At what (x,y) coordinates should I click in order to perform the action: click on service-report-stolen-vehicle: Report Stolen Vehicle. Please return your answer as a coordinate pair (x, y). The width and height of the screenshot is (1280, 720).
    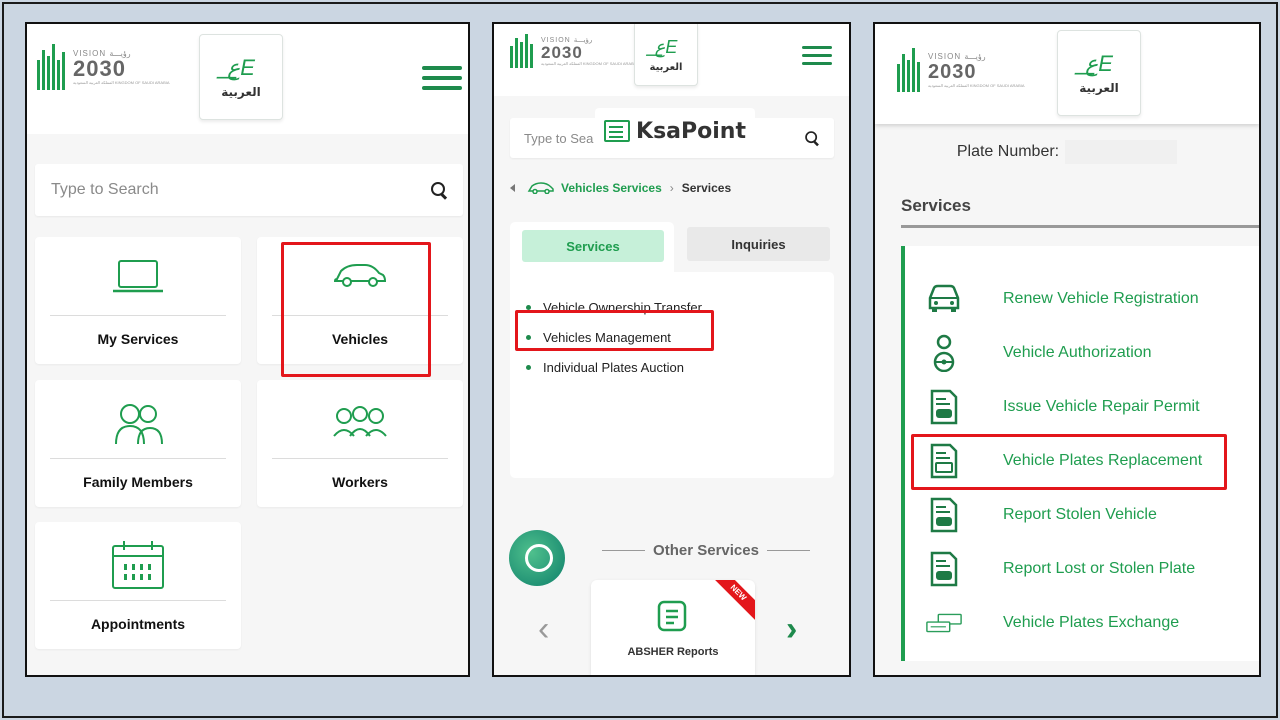
    Looking at the image, I should click on (1041, 515).